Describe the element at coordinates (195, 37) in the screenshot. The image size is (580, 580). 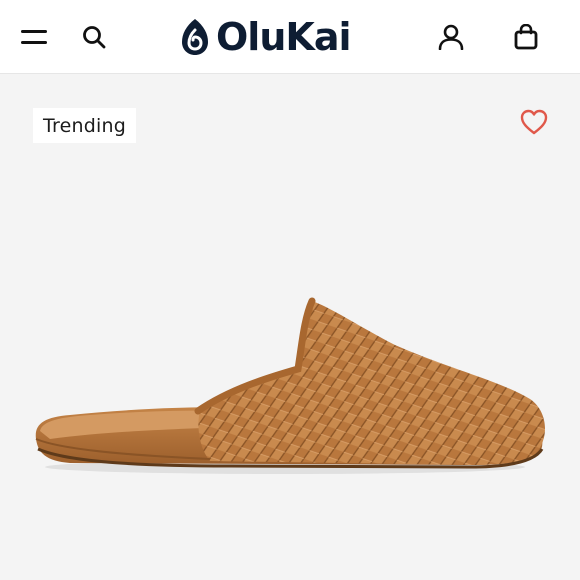
I see `olukai-logo-icon` at that location.